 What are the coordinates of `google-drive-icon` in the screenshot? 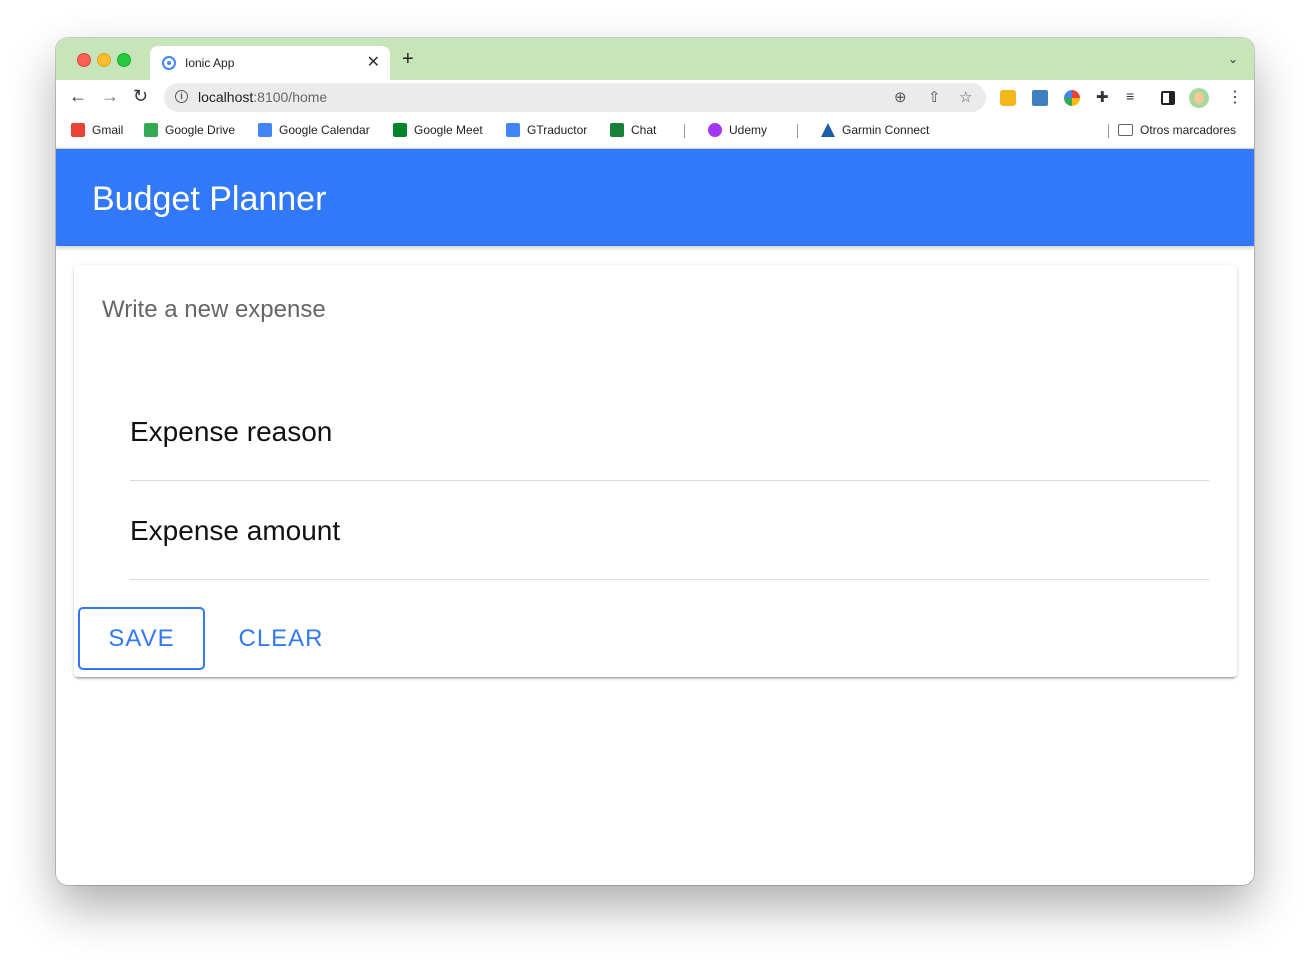 It's located at (151, 130).